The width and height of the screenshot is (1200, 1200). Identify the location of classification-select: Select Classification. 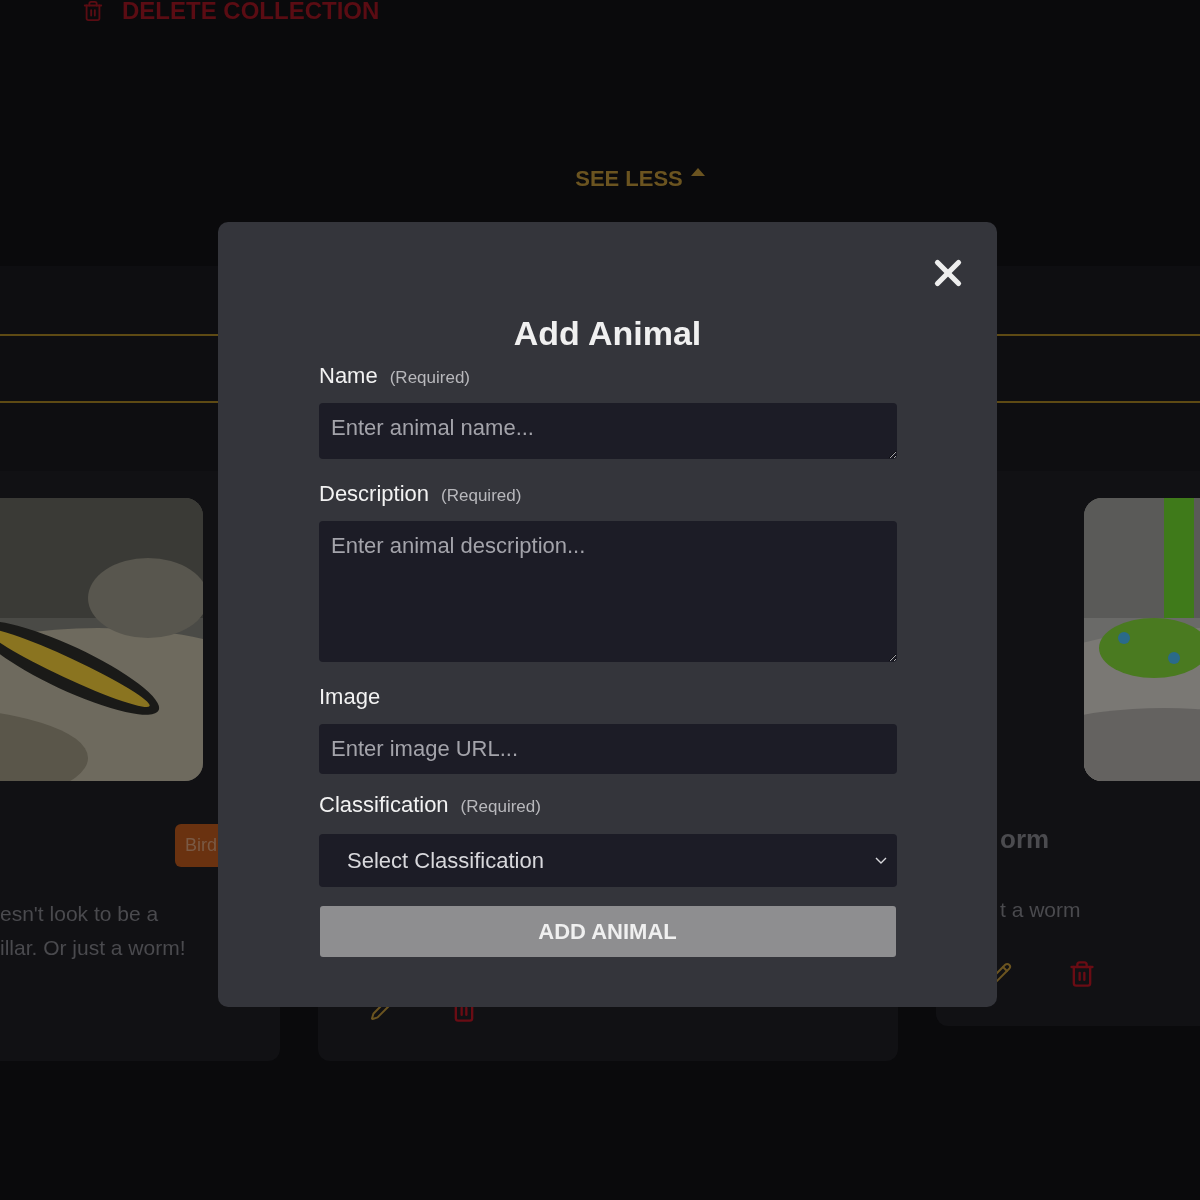
(608, 860).